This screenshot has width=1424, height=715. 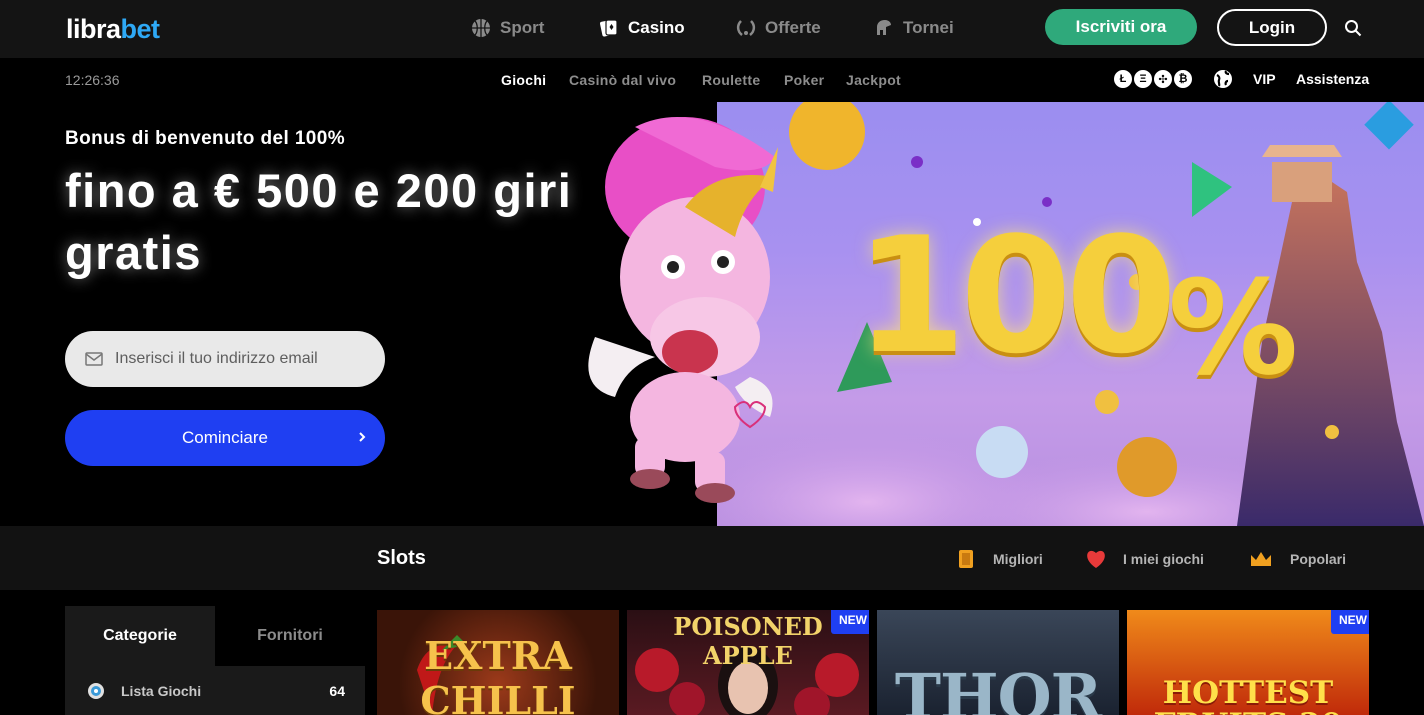 What do you see at coordinates (319, 221) in the screenshot?
I see `hero-title: fino a € 500 e 200 giri gratis` at bounding box center [319, 221].